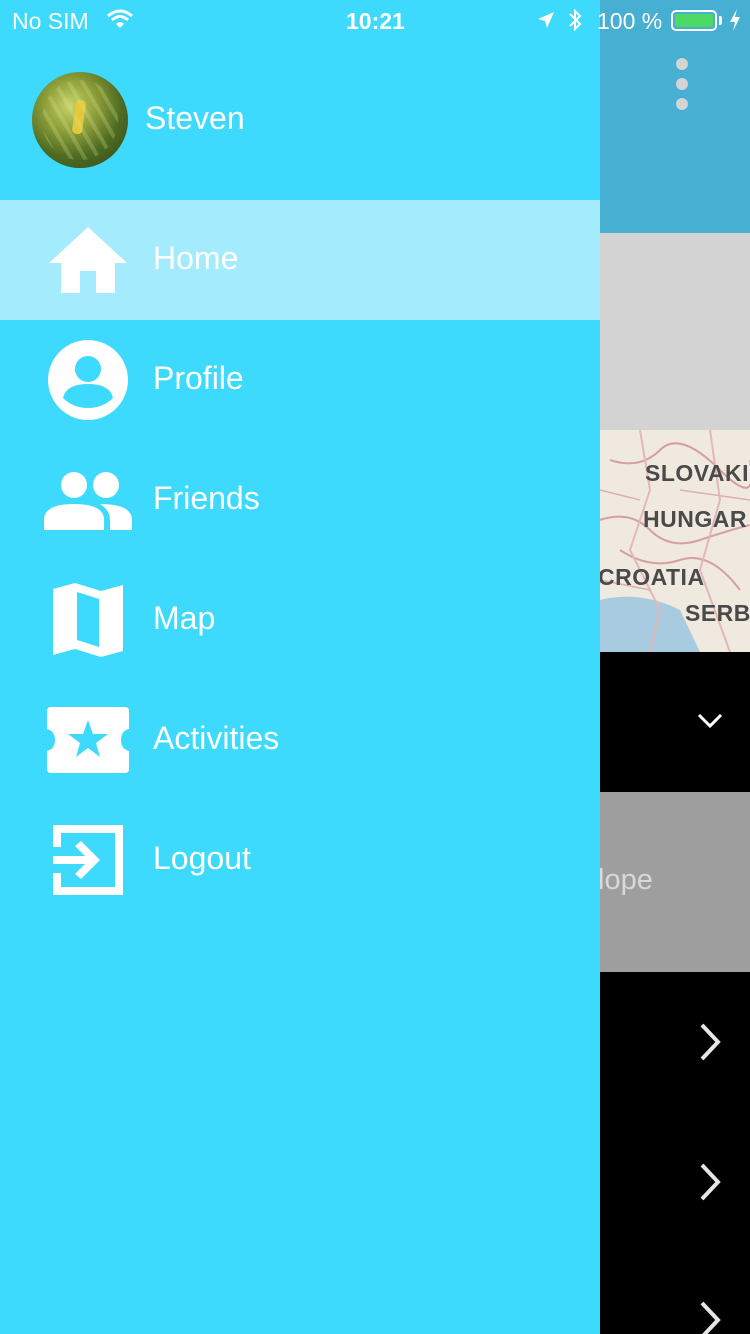 The image size is (750, 1334). What do you see at coordinates (300, 500) in the screenshot?
I see `menu-item-friends: Friends` at bounding box center [300, 500].